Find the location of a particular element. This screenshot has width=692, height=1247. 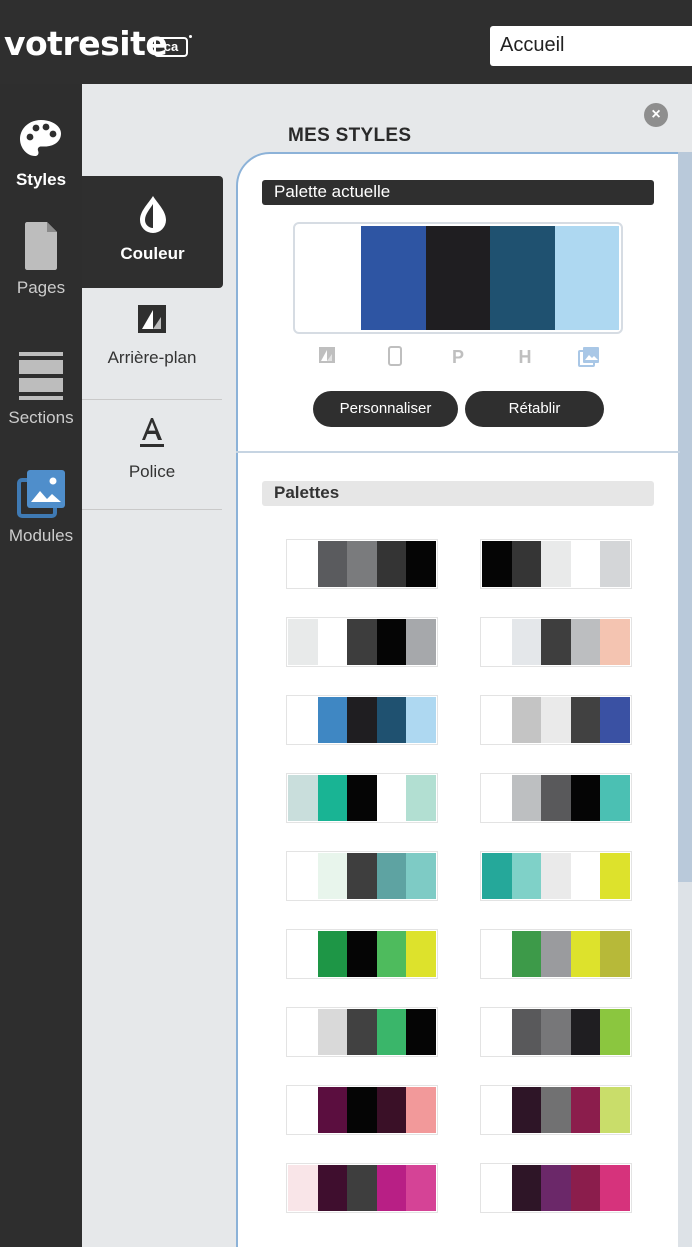

sidebar-item-modules: Modules is located at coordinates (41, 507).